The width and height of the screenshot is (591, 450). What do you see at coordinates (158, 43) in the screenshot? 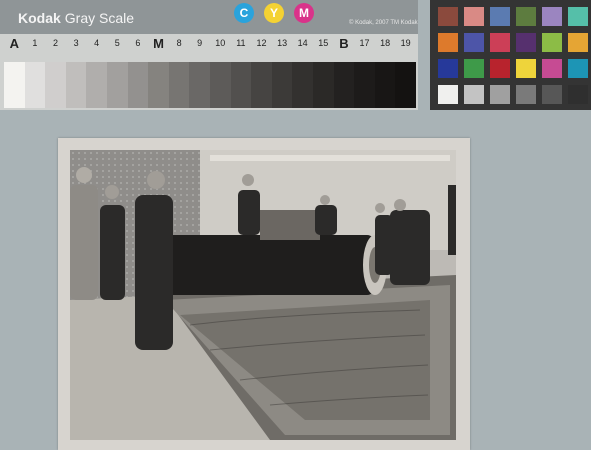
I see `gray-scale-label-M: M` at bounding box center [158, 43].